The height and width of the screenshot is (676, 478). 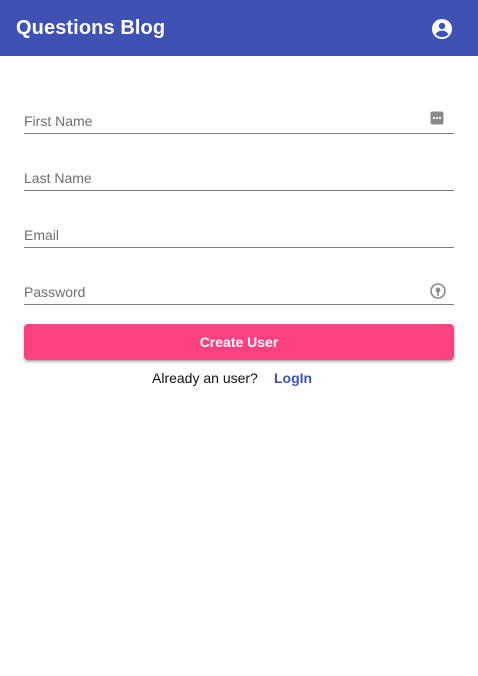 I want to click on password-field, so click(x=239, y=292).